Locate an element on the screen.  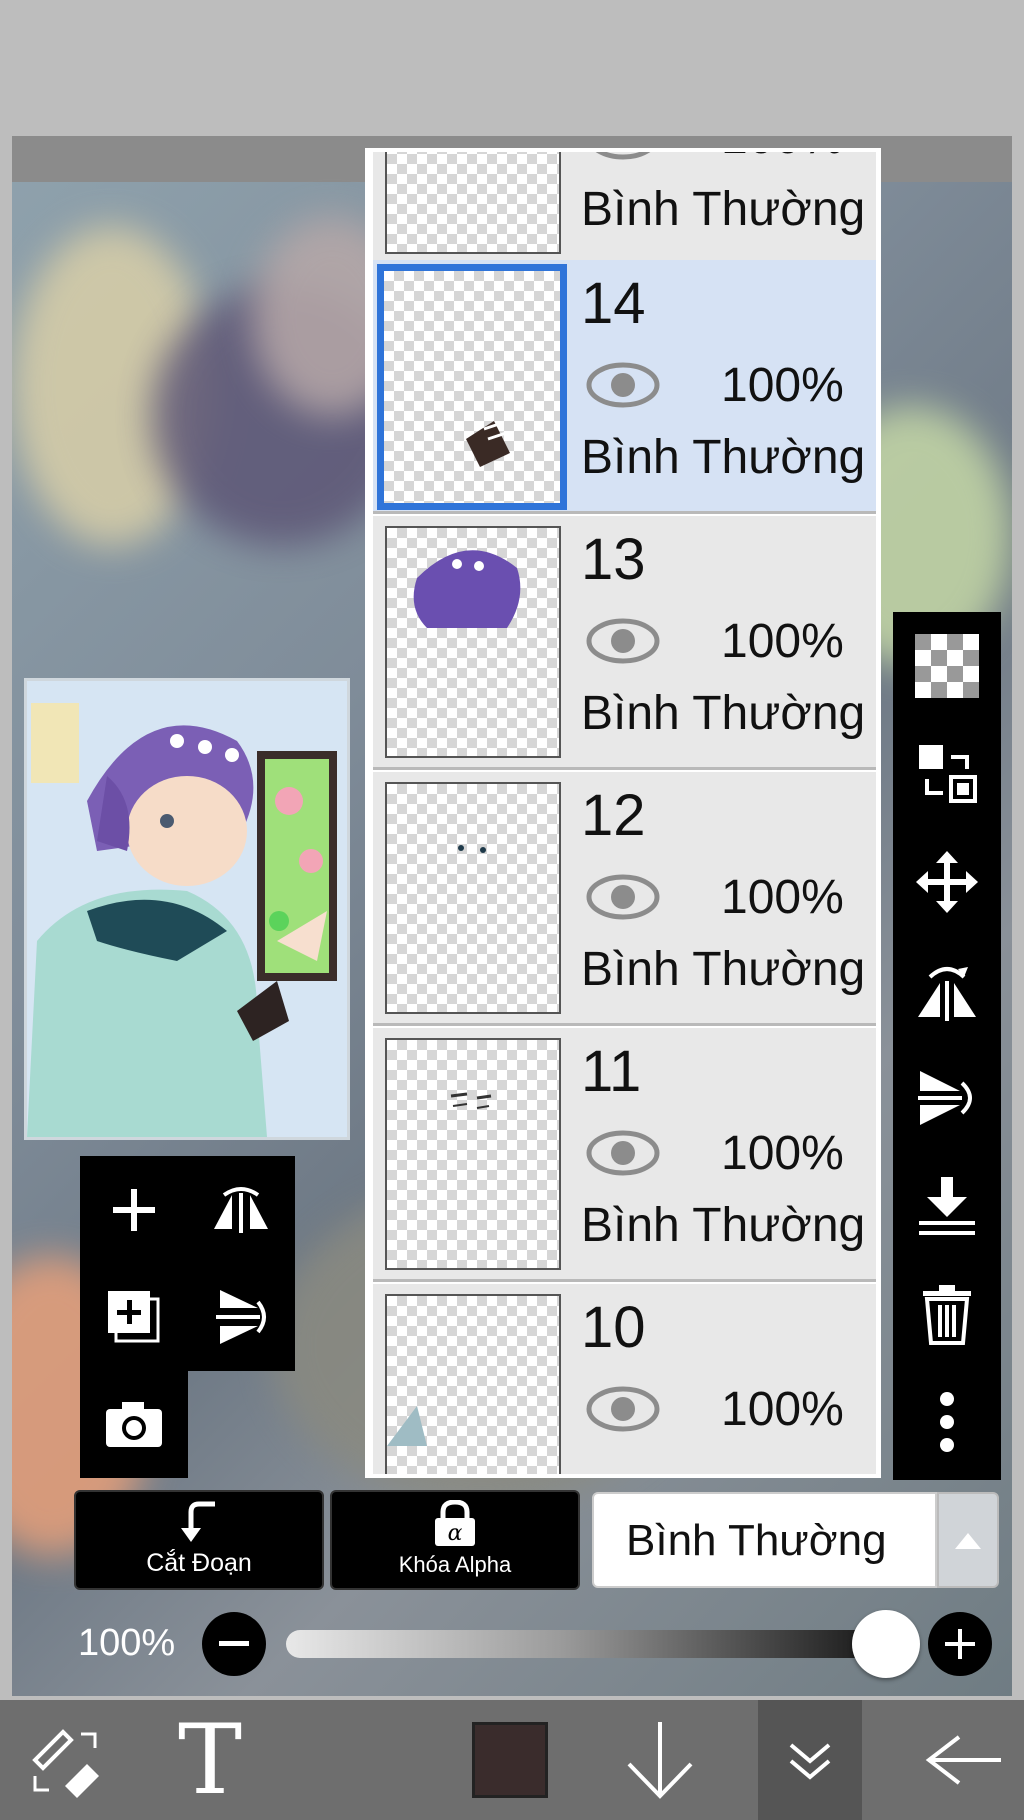
opacity-slider-track is located at coordinates (591, 1644).